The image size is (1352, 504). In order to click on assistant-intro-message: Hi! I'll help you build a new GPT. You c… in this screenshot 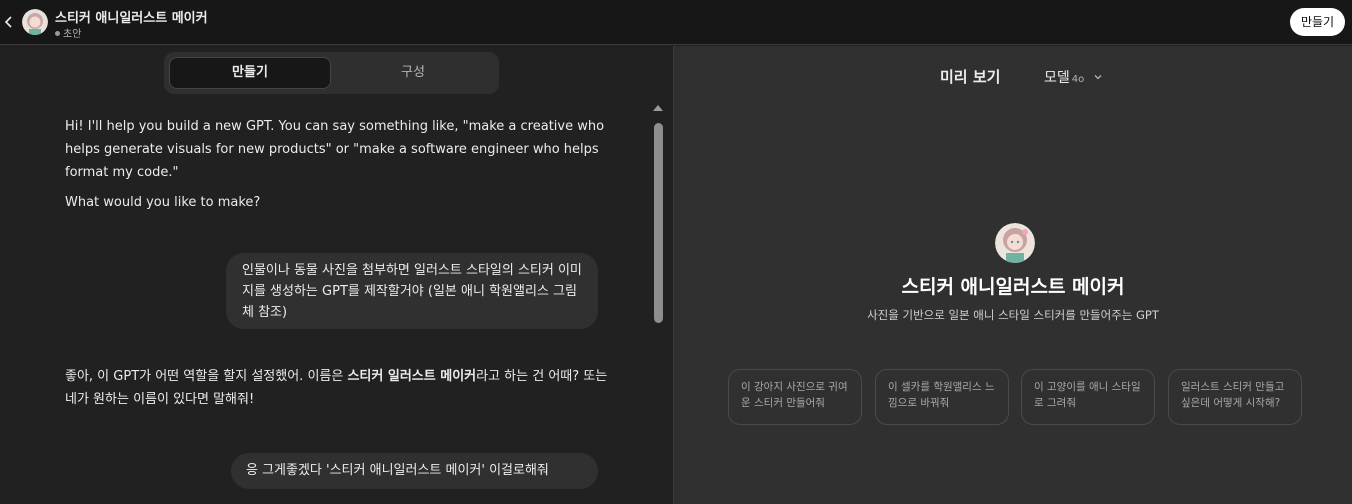, I will do `click(335, 149)`.